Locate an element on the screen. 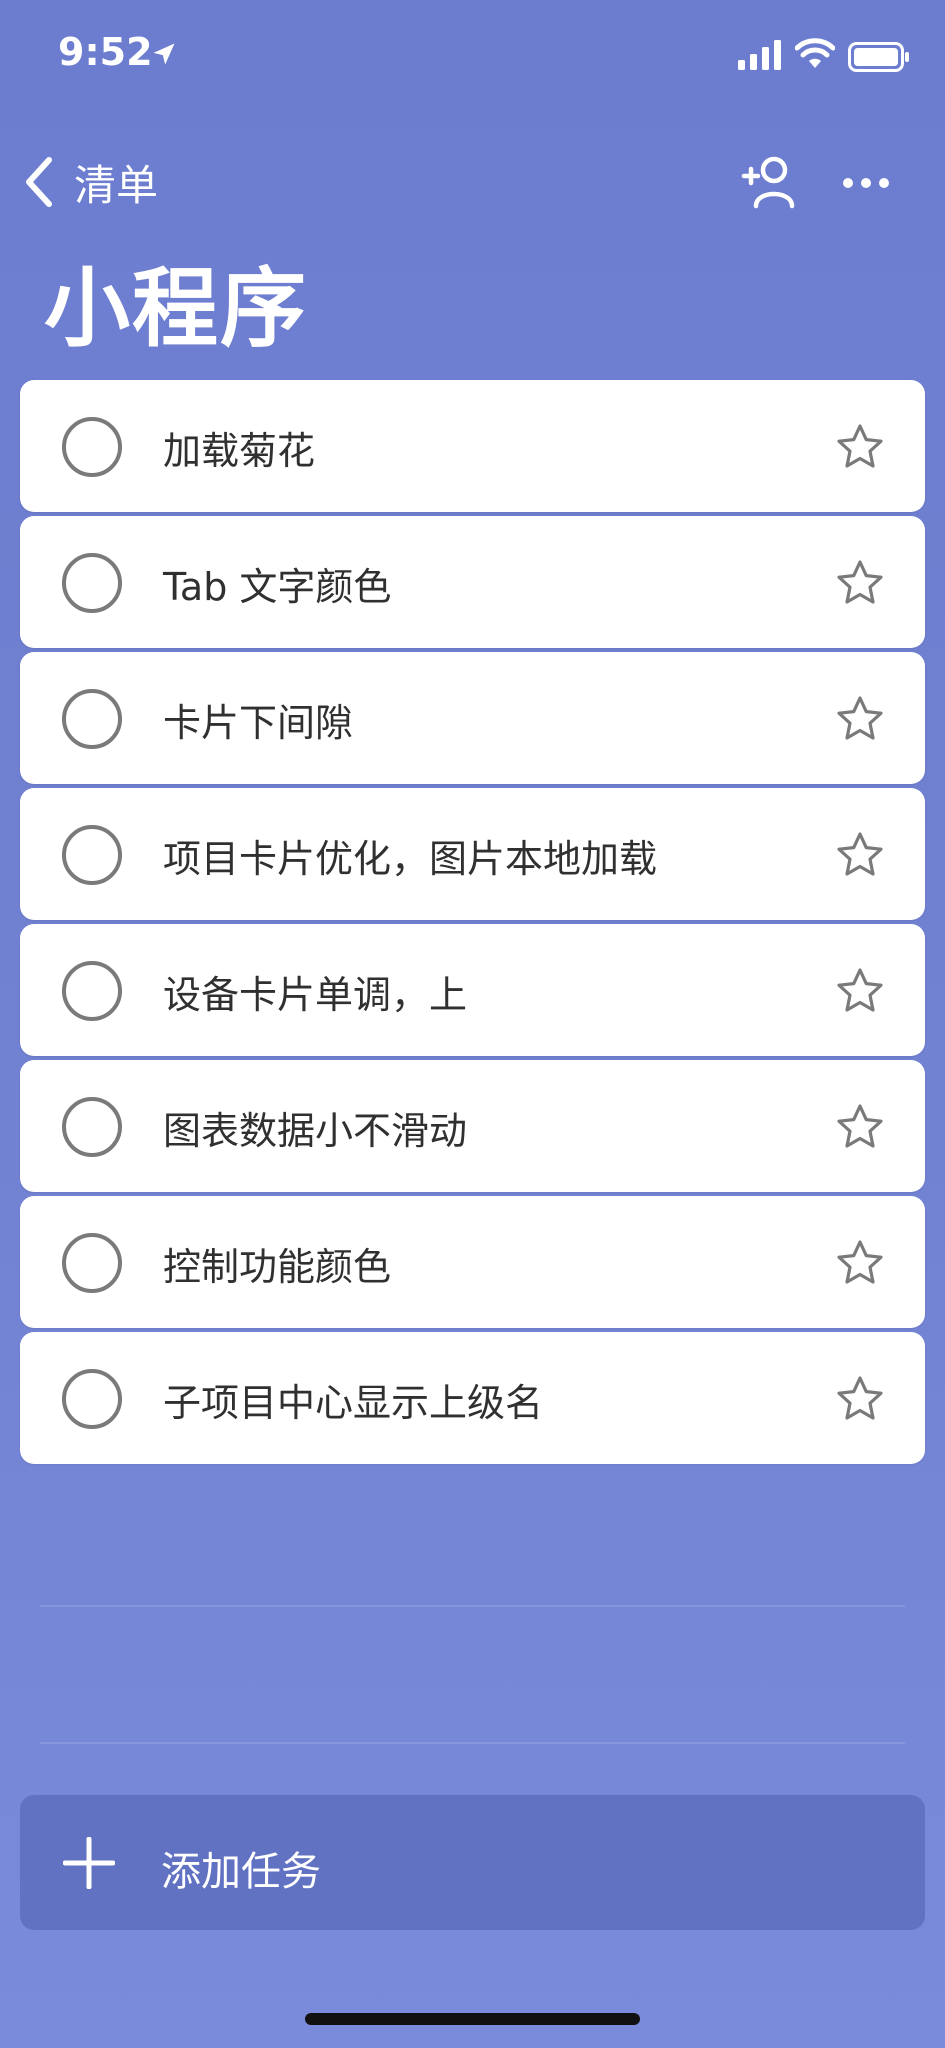 This screenshot has height=2048, width=945. add-task-button: 添加任务 is located at coordinates (472, 1862).